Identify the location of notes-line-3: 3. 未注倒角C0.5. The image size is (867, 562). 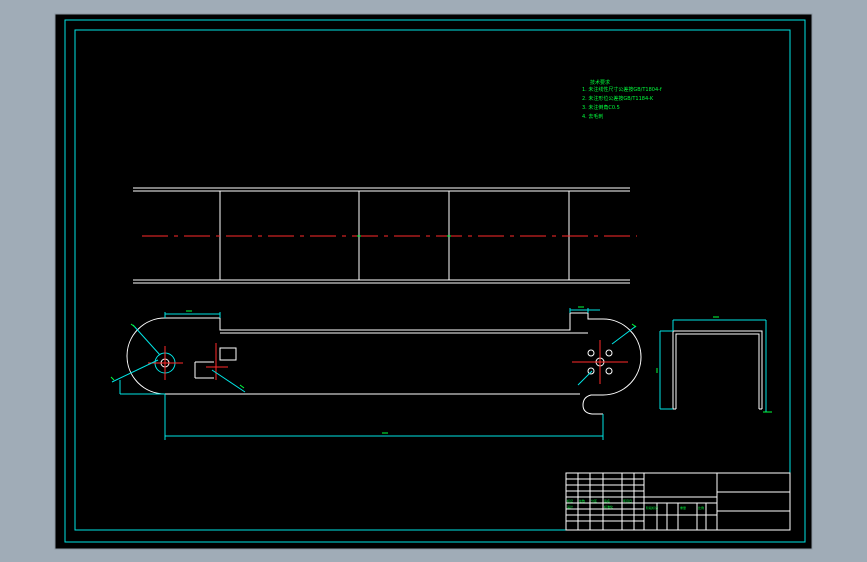
(601, 107).